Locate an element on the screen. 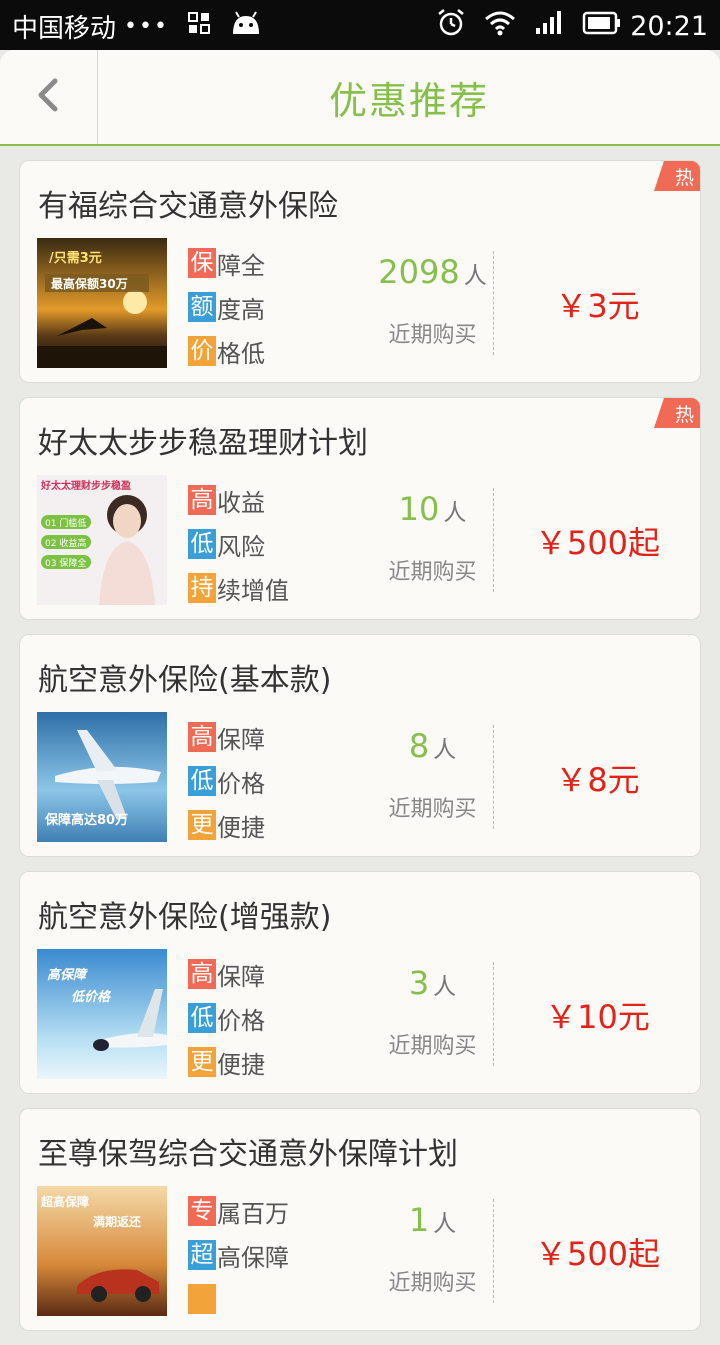 This screenshot has width=720, height=1345. feature-list: 专属百万 超高保障 is located at coordinates (238, 1255).